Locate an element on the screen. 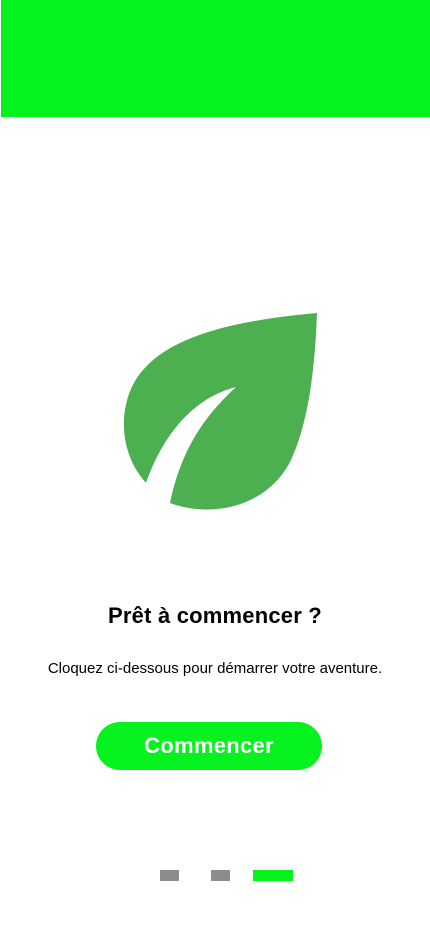 The height and width of the screenshot is (932, 430). page-indicator is located at coordinates (226, 875).